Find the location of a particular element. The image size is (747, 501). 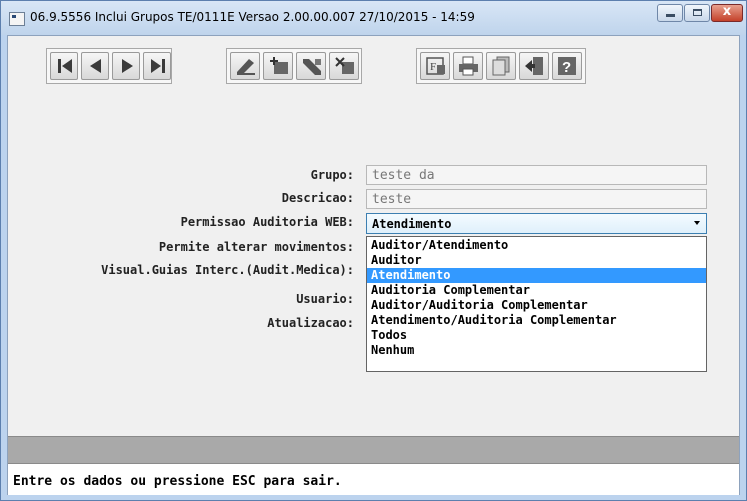

print-button is located at coordinates (468, 66).